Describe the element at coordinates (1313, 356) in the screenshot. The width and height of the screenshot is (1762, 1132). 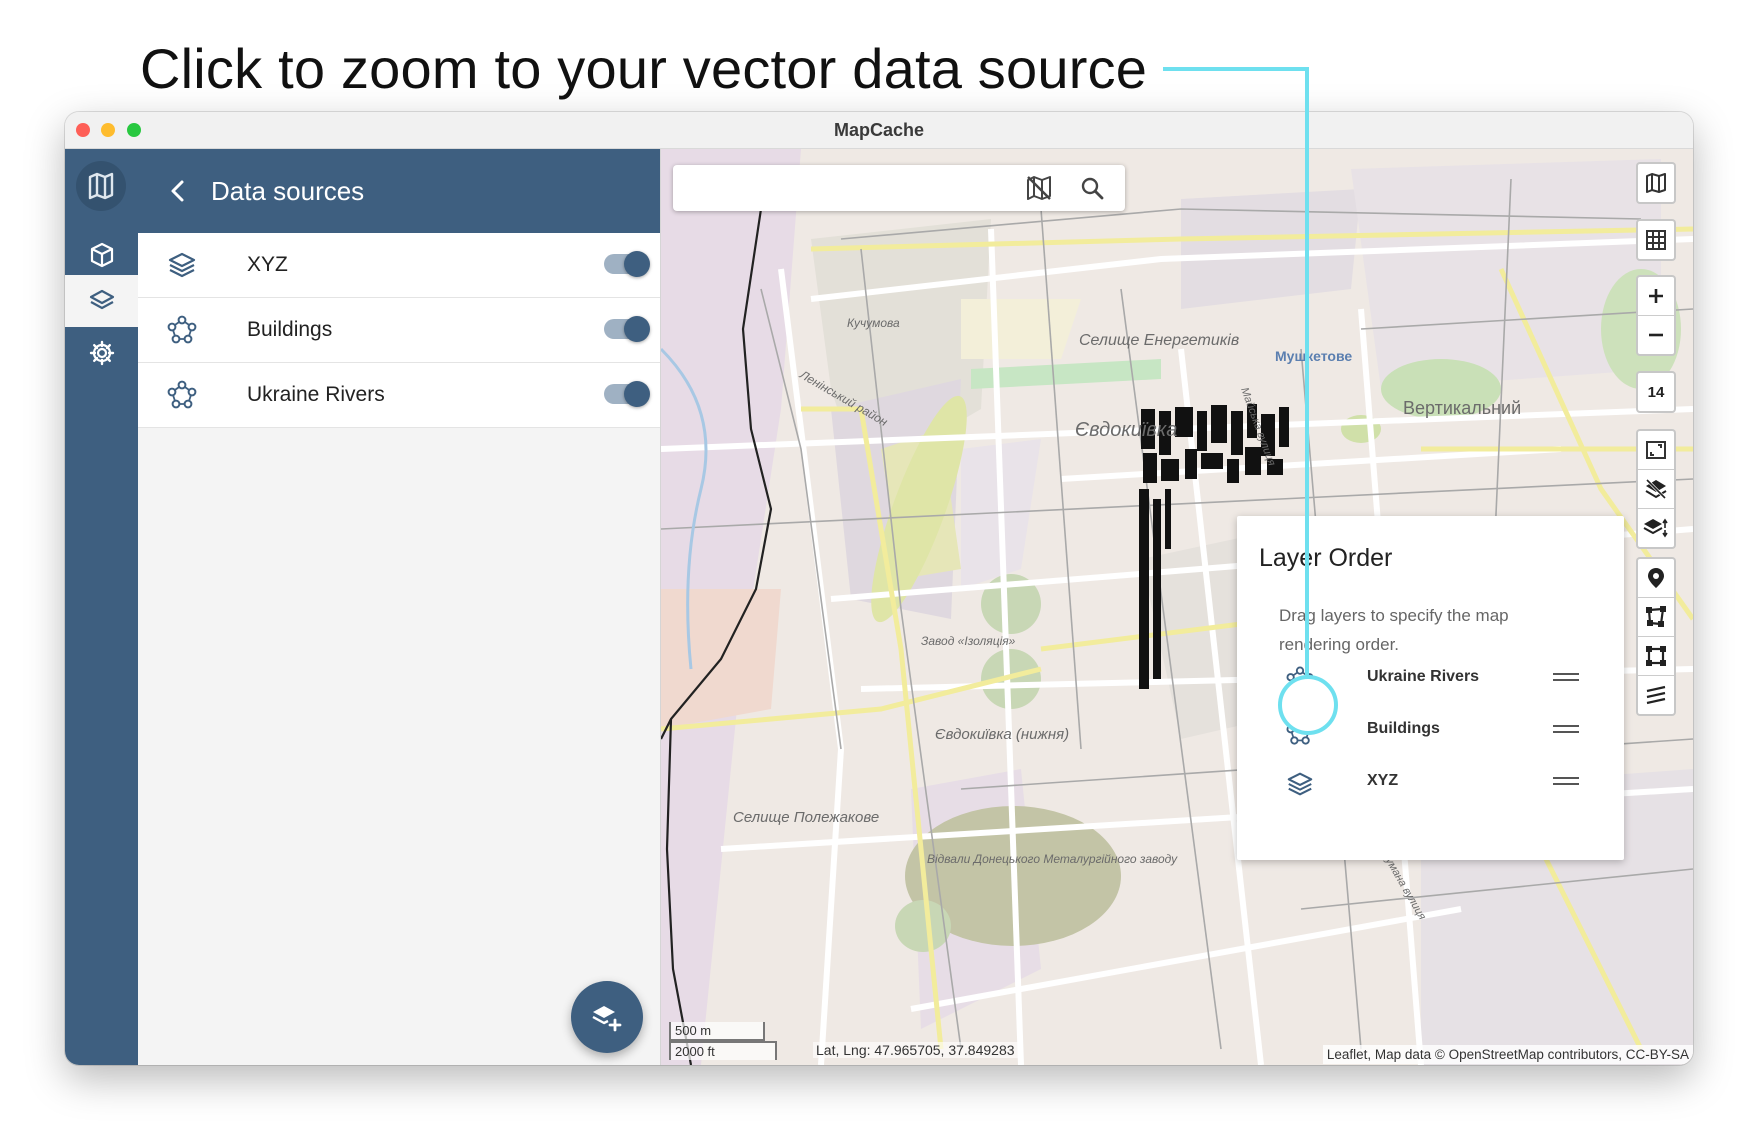
I see `map-label: Мушкетове` at that location.